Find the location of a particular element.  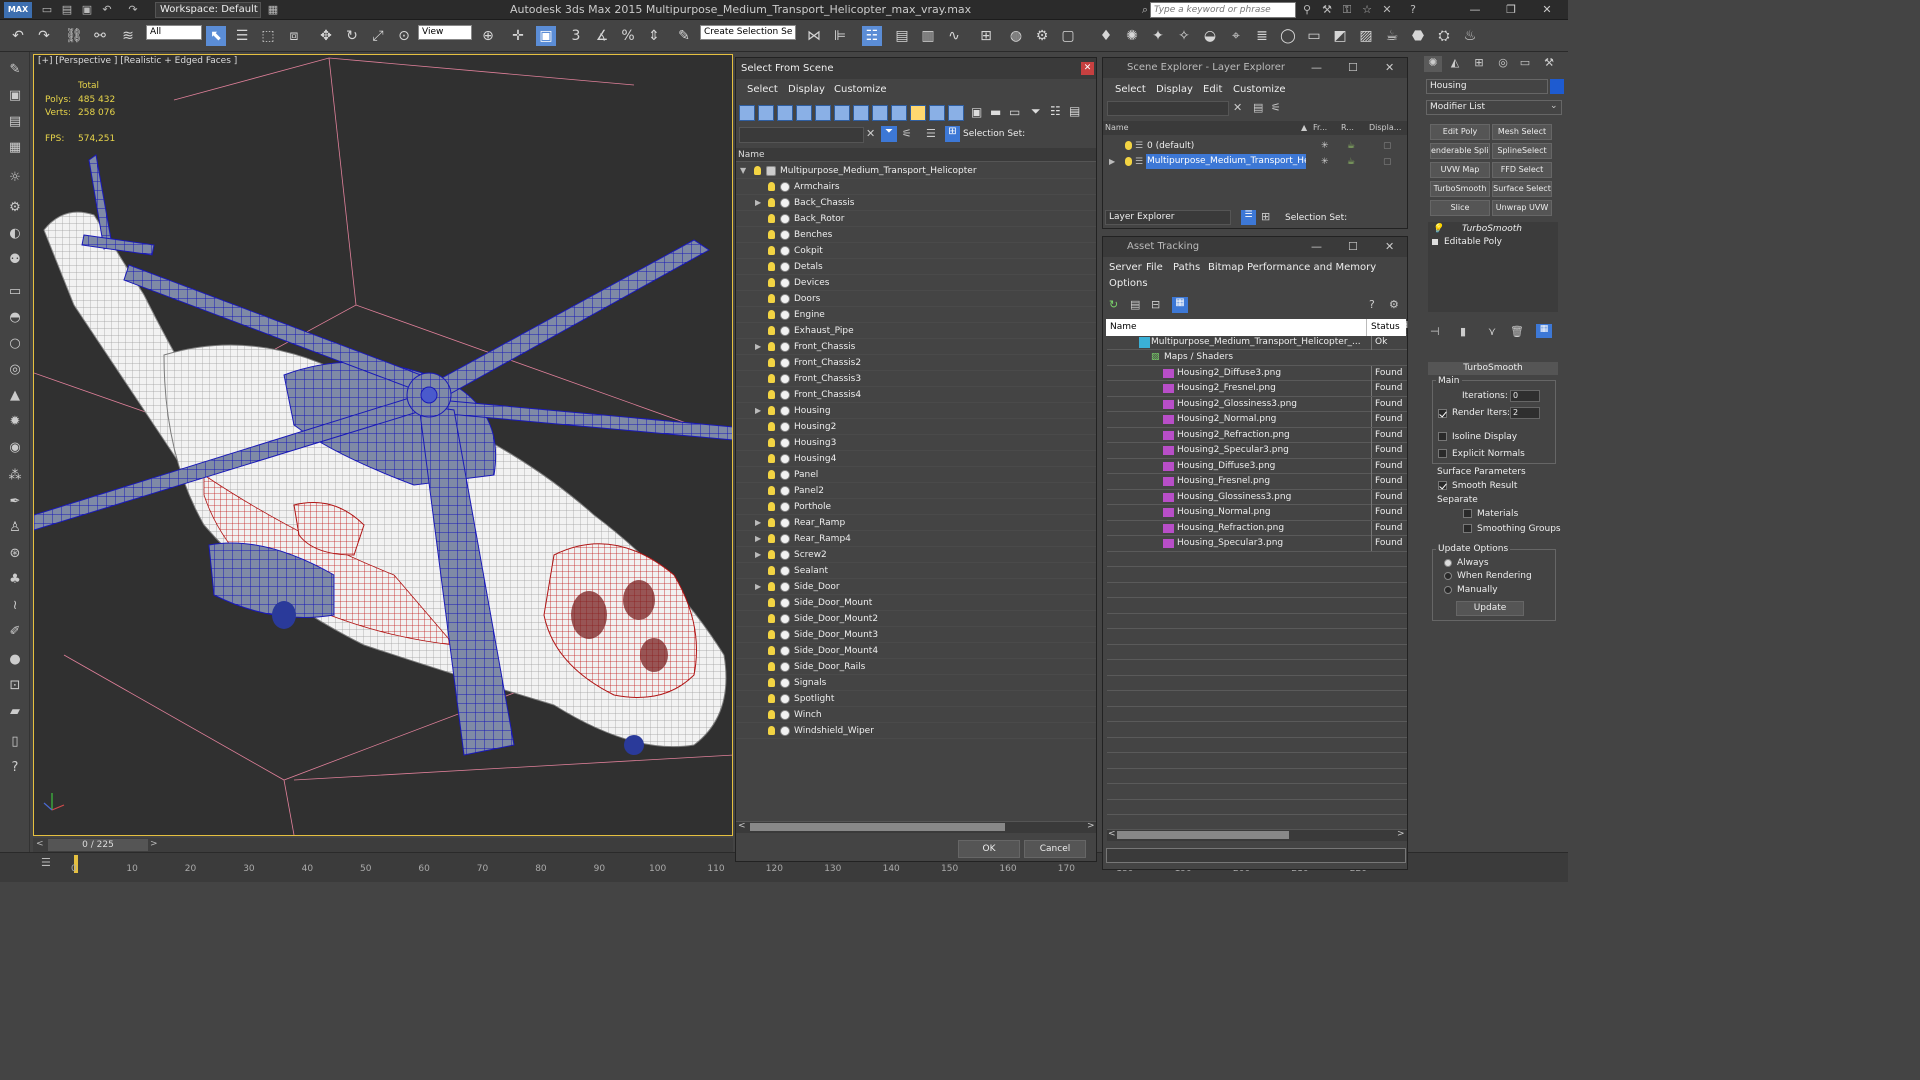

unlink-icon: ⚯ is located at coordinates (100, 36).